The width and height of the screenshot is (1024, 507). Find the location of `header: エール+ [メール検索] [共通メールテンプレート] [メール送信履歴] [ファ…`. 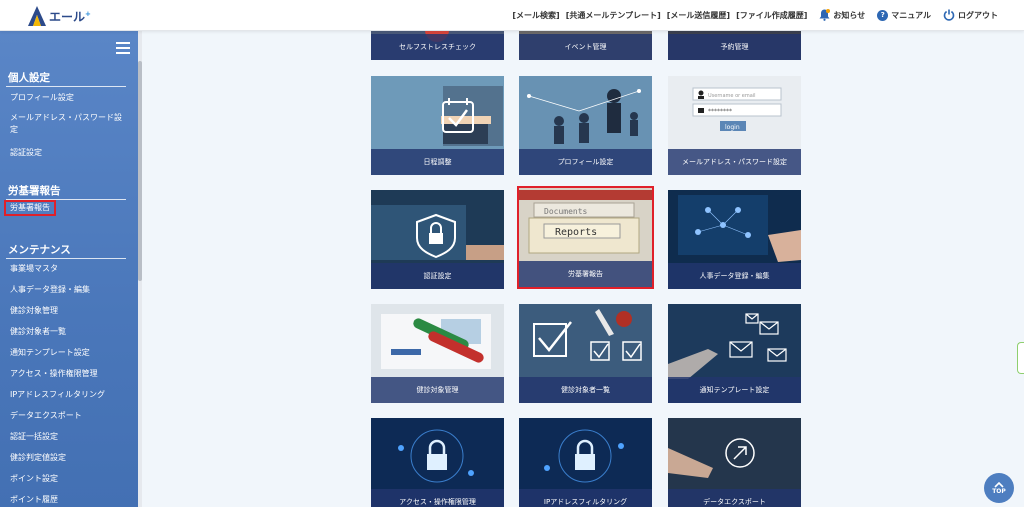

header: エール+ [メール検索] [共通メールテンプレート] [メール送信履歴] [ファ… is located at coordinates (512, 15).